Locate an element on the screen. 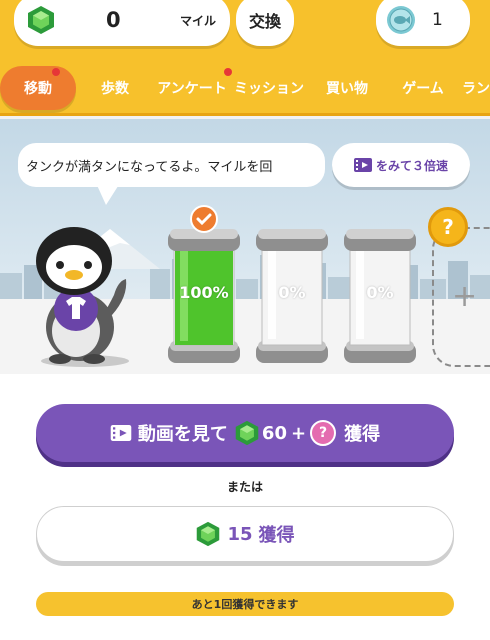 The image size is (490, 640). gem-suffix: 獲得 is located at coordinates (276, 535).